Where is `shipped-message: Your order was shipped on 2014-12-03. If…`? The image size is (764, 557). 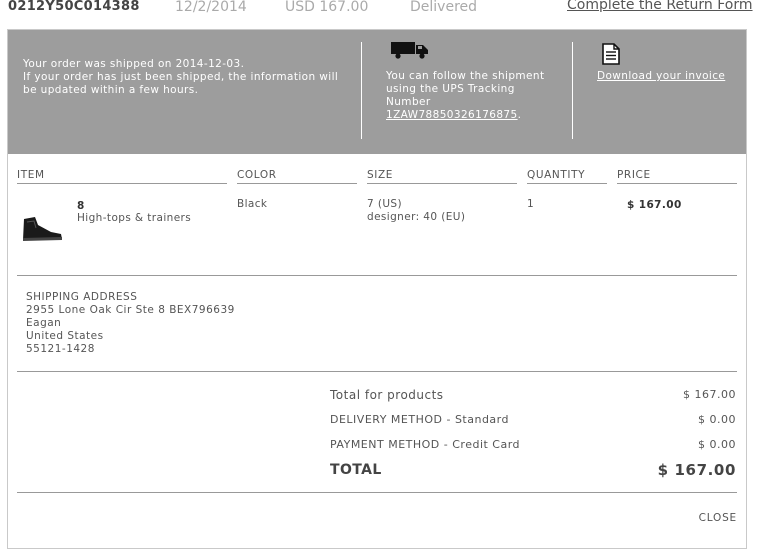
shipped-message: Your order was shipped on 2014-12-03. If… is located at coordinates (183, 77).